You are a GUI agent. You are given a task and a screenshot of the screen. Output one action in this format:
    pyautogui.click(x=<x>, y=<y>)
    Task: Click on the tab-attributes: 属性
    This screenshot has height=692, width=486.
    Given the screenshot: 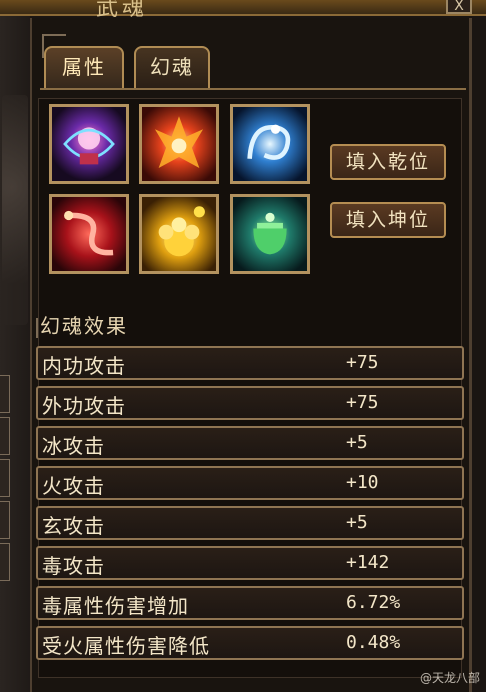 What is the action you would take?
    pyautogui.click(x=84, y=67)
    